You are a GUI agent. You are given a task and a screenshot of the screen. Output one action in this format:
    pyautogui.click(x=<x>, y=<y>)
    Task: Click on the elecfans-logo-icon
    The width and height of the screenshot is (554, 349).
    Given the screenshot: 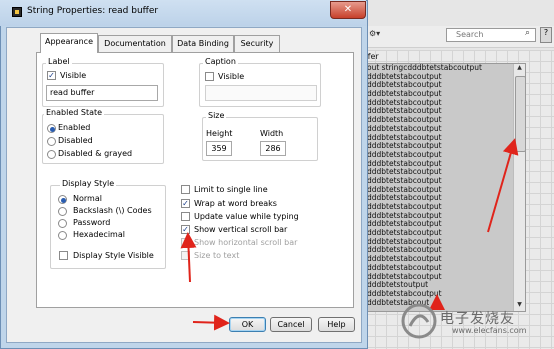 What is the action you would take?
    pyautogui.click(x=419, y=321)
    